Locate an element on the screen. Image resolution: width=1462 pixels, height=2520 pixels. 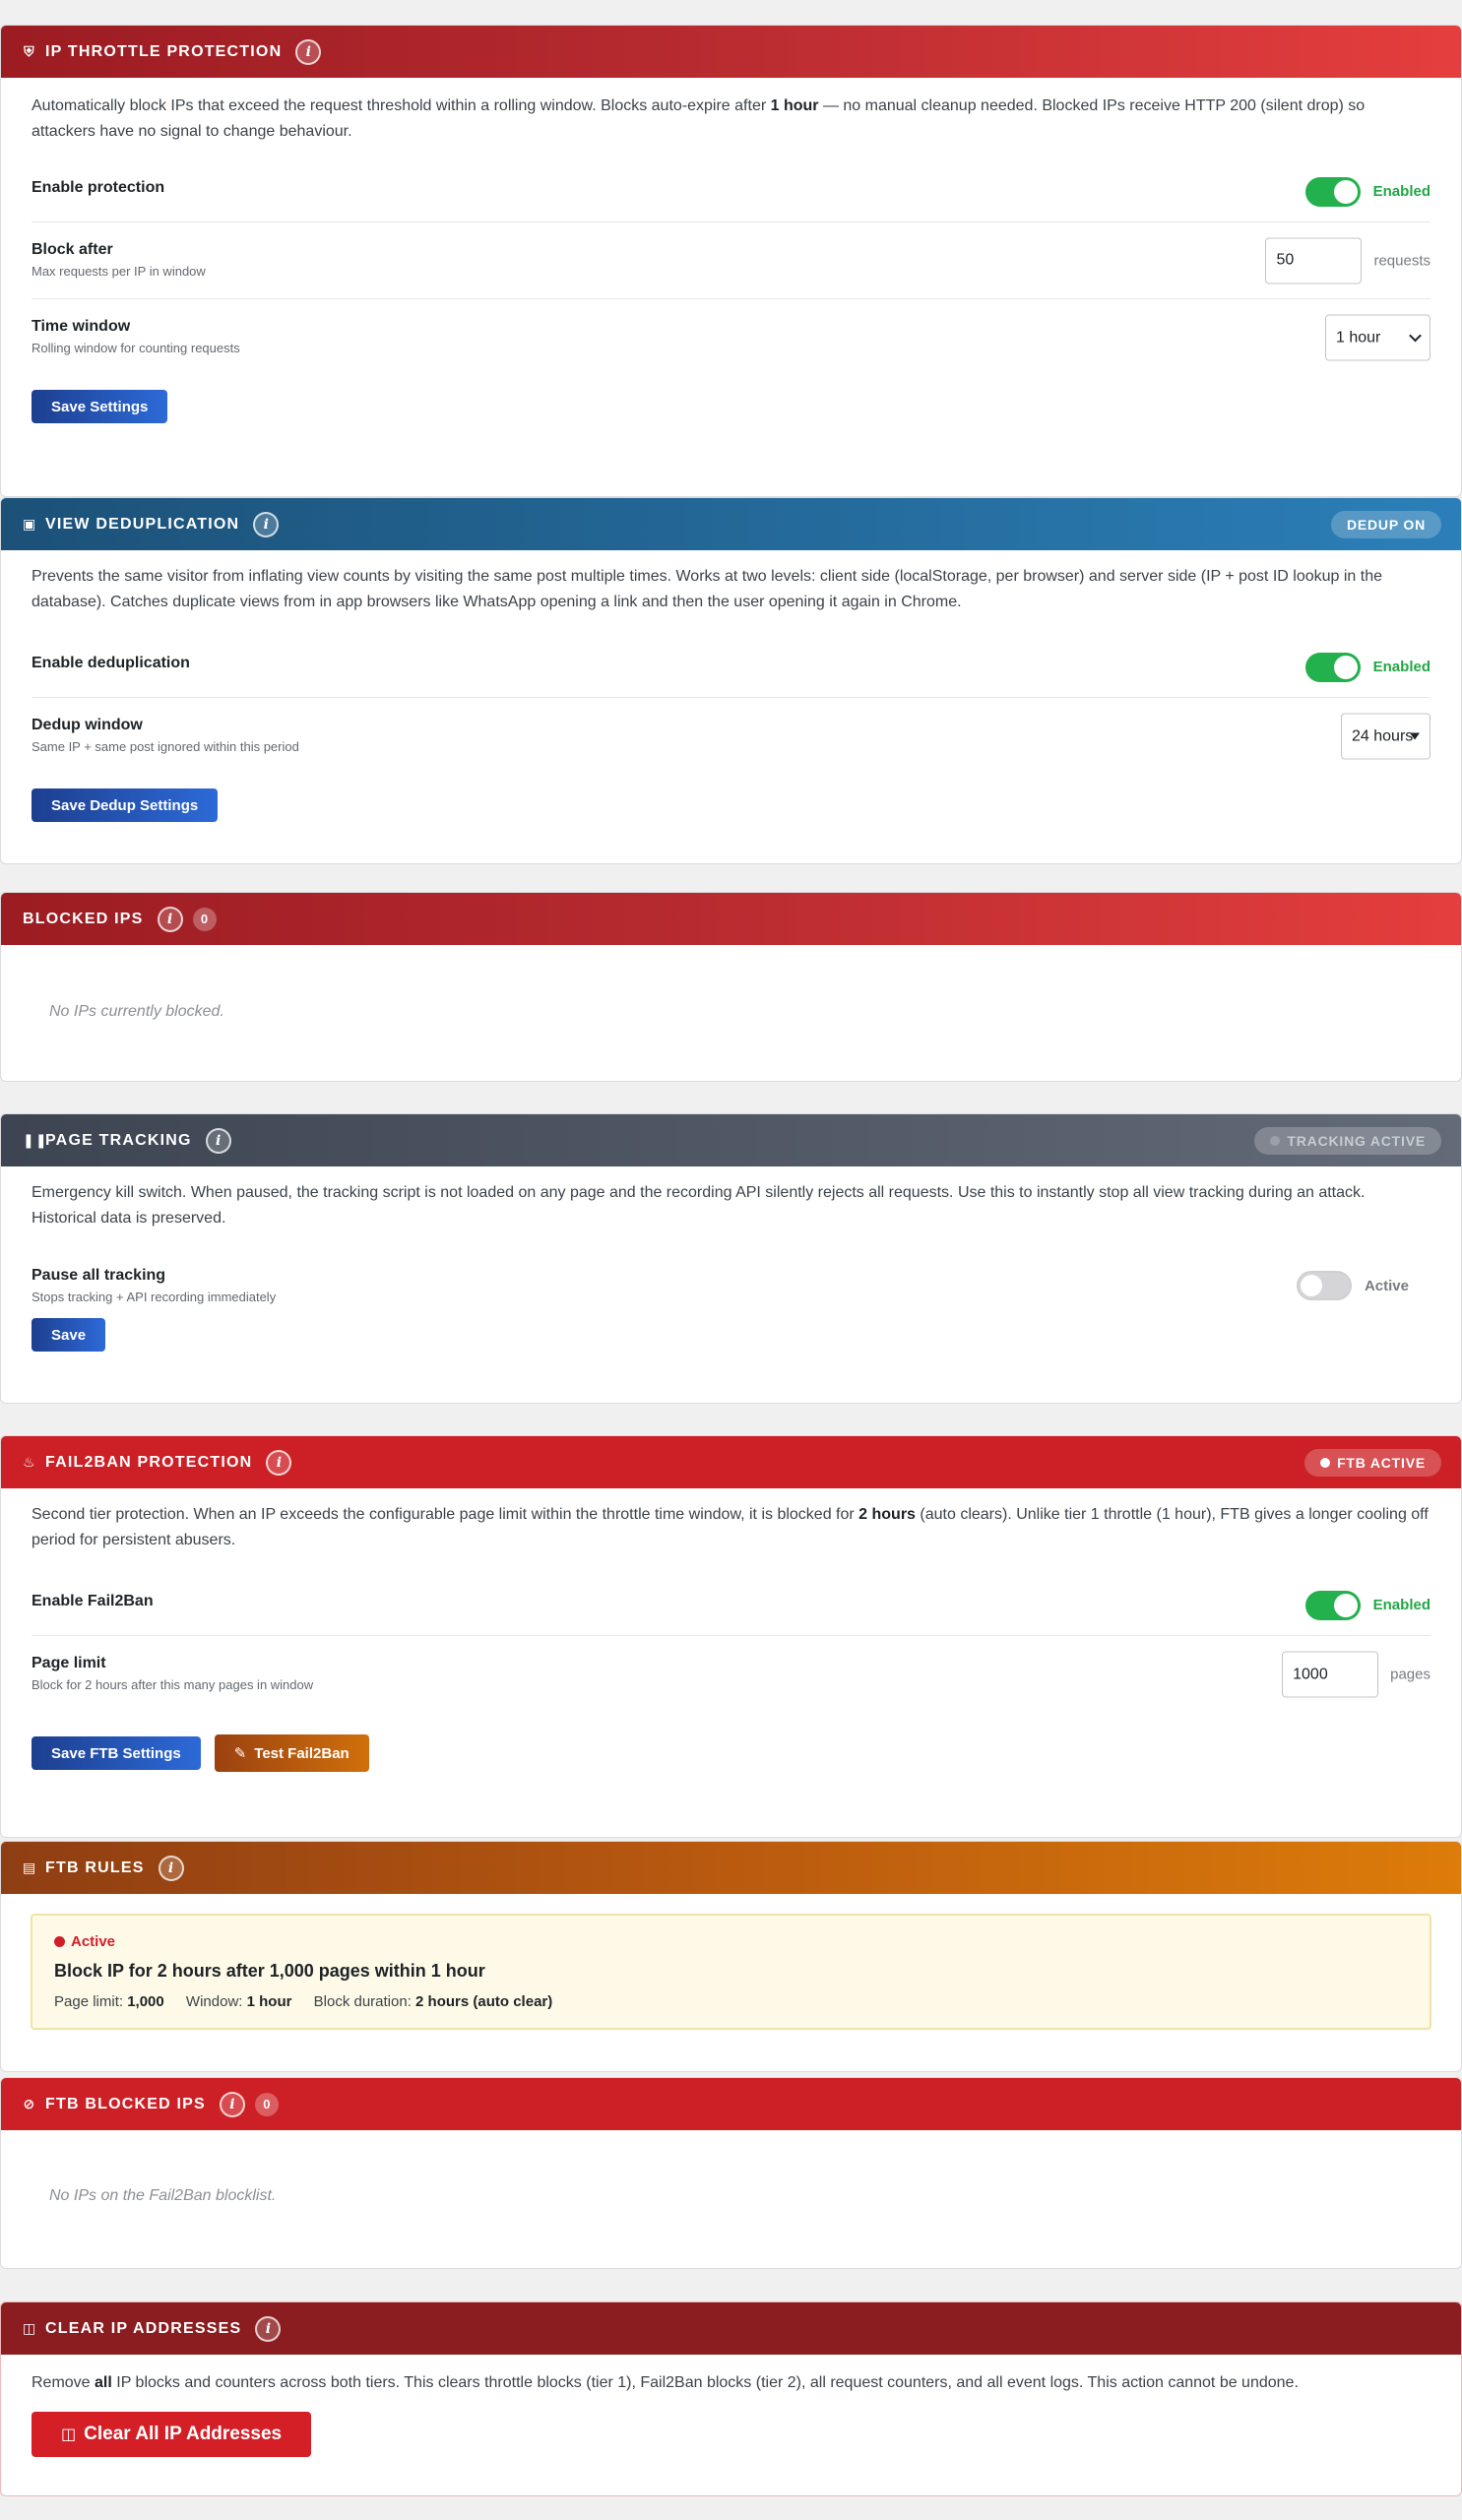
page-tracking-title: PAGE TRACKING is located at coordinates (118, 1140).